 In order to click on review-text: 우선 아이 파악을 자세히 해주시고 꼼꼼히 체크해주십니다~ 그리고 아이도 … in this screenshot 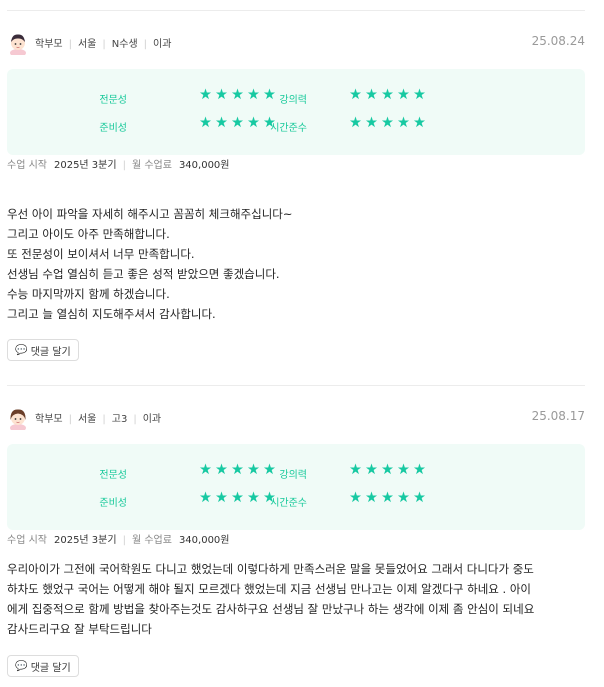, I will do `click(150, 264)`.